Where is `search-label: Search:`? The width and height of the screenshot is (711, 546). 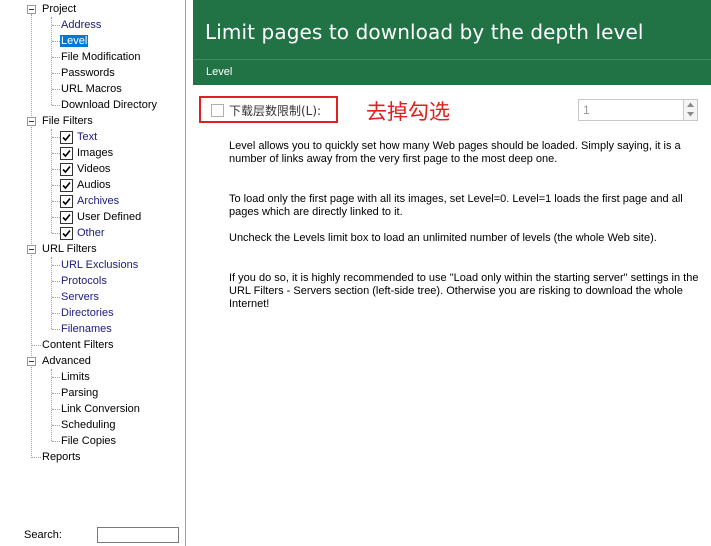 search-label: Search: is located at coordinates (43, 535).